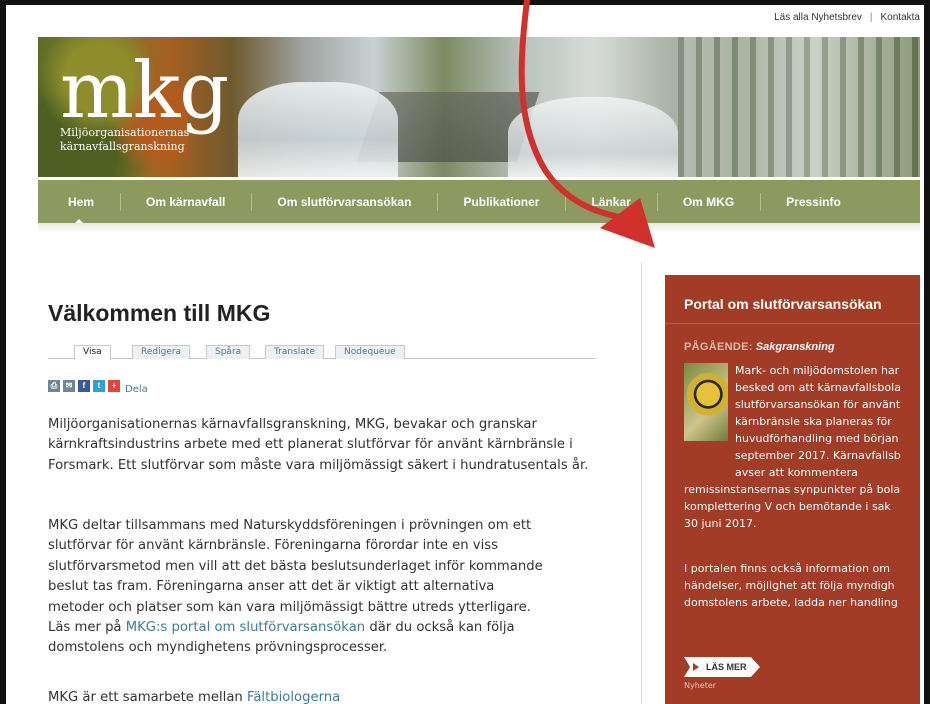 This screenshot has width=930, height=704. Describe the element at coordinates (818, 404) in the screenshot. I see `sidebar-text-line: slutförvarsansökan för använt` at that location.